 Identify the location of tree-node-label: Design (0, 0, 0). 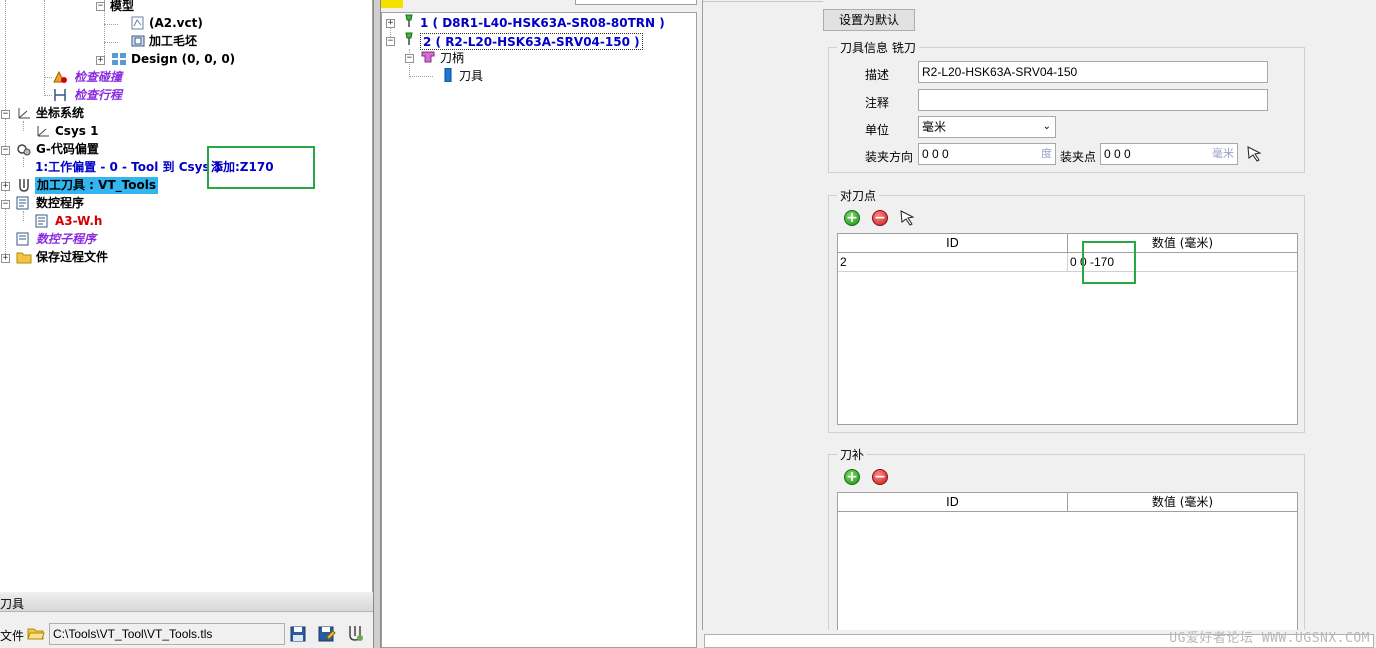
(183, 59).